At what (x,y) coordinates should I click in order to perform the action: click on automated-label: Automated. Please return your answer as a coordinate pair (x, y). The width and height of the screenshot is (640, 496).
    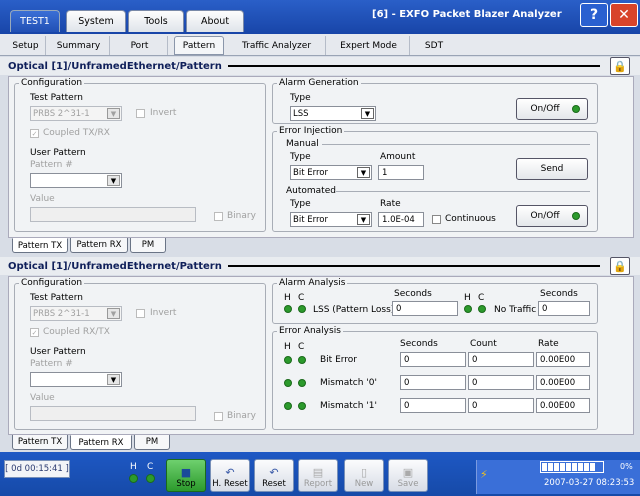
    Looking at the image, I should click on (311, 191).